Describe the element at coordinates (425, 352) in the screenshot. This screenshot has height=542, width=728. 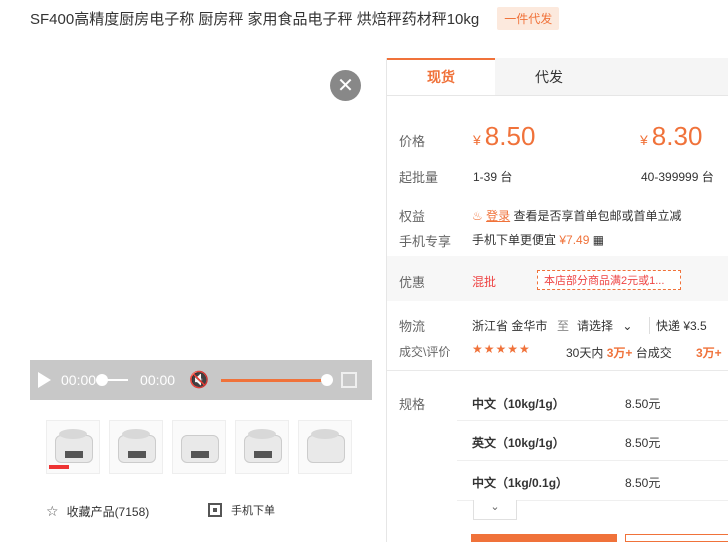
I see `reviews-label: 成交\评价` at that location.